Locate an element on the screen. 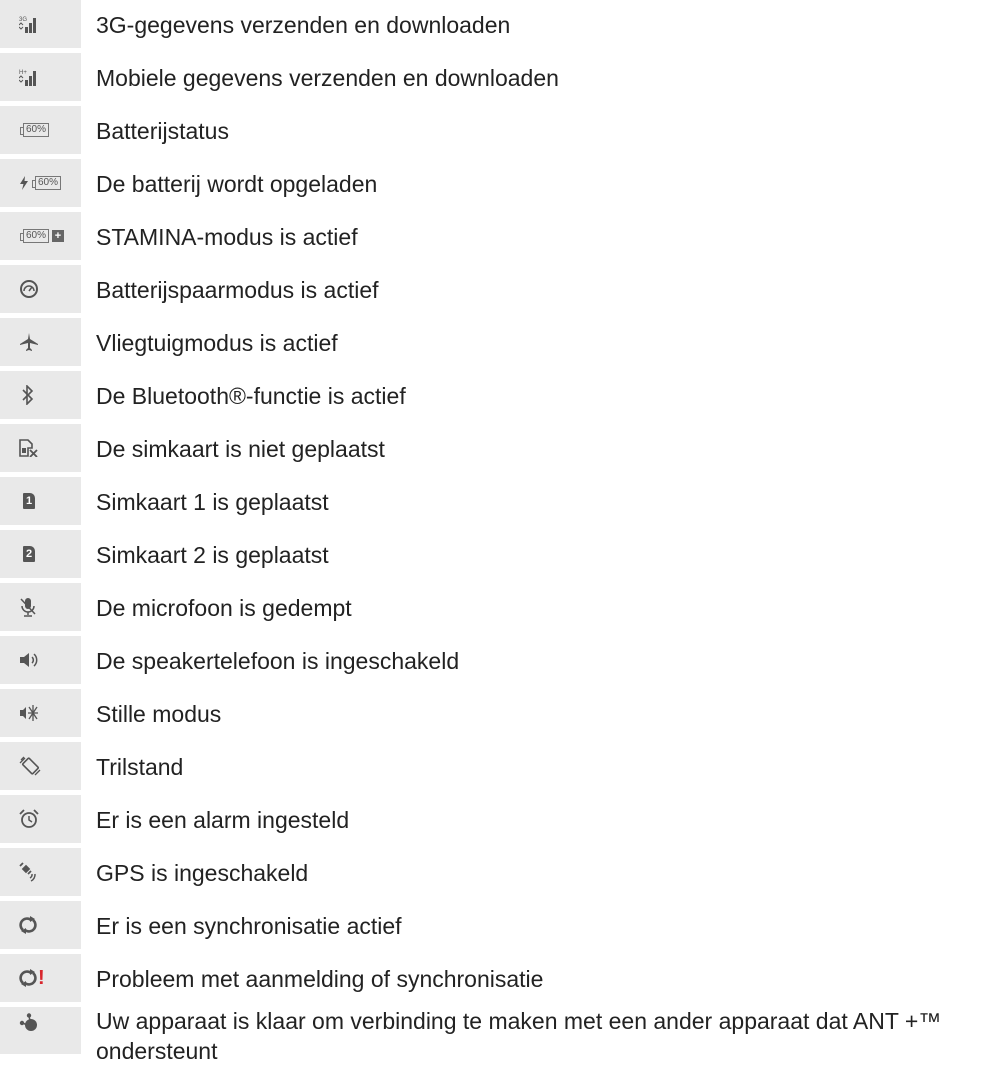  mic-muted-icon is located at coordinates (28, 607).